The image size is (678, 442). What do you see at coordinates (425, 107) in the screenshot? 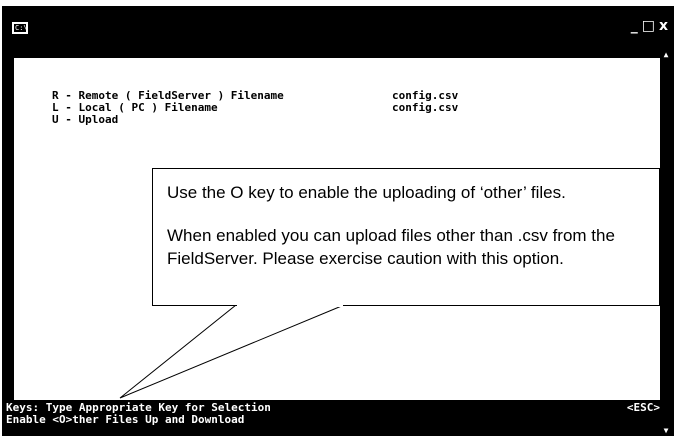
I see `local-filename-value: config.csv` at bounding box center [425, 107].